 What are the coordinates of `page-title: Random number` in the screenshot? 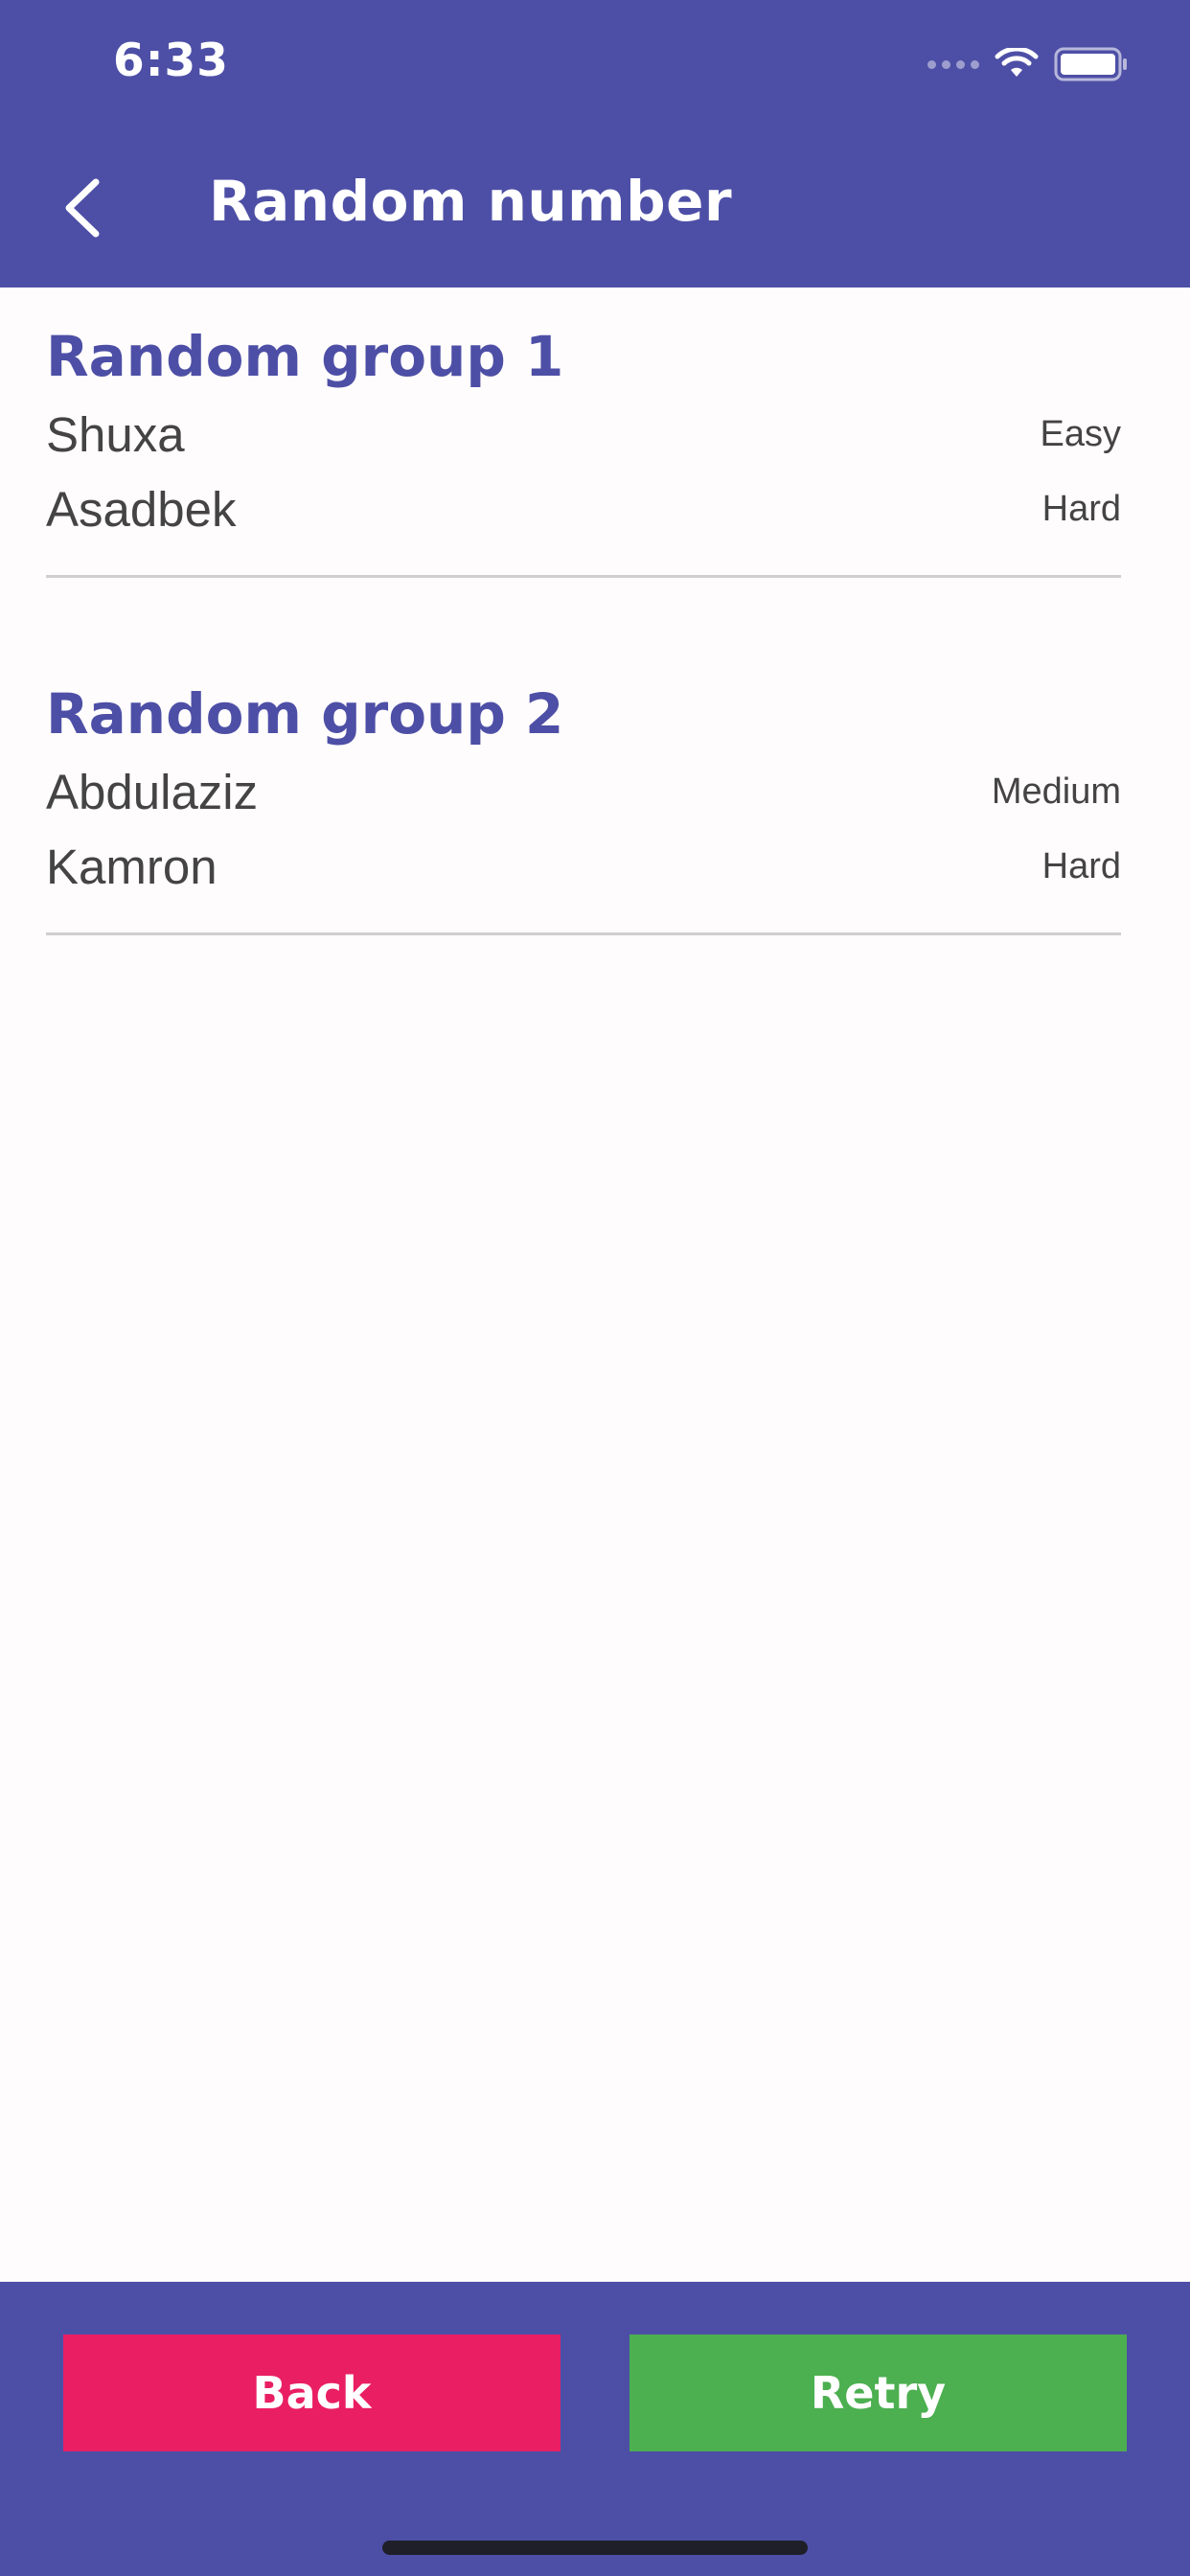 It's located at (471, 201).